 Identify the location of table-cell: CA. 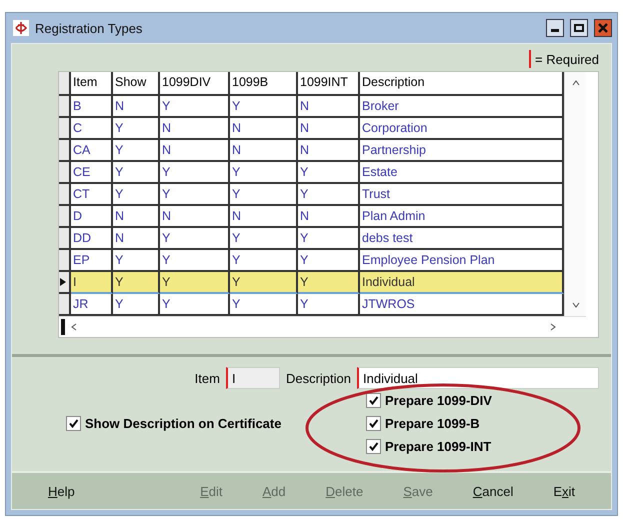
(92, 151).